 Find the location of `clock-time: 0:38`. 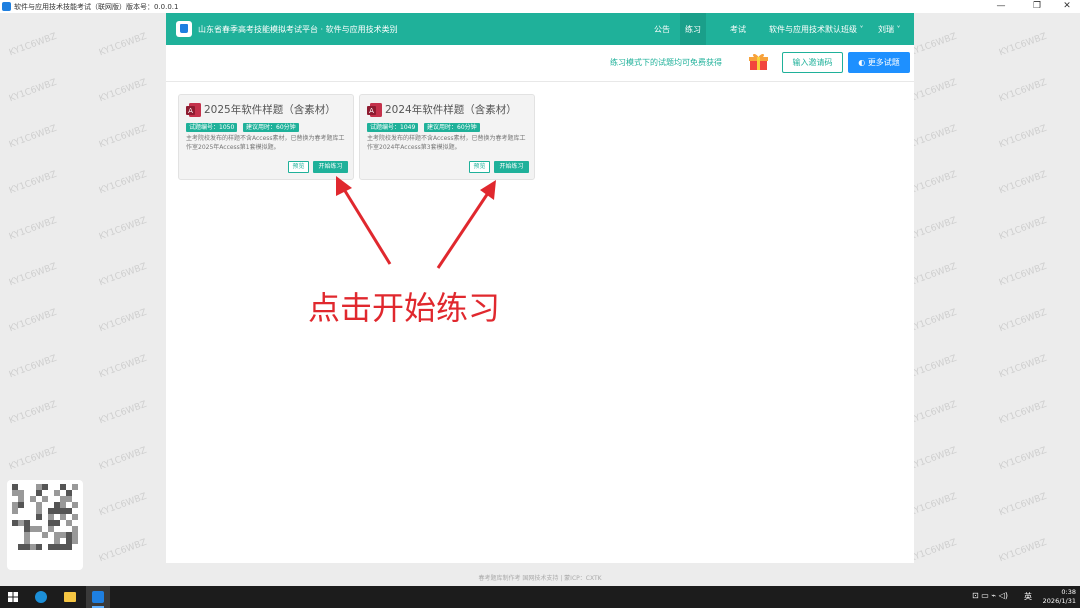

clock-time: 0:38 is located at coordinates (1068, 592).